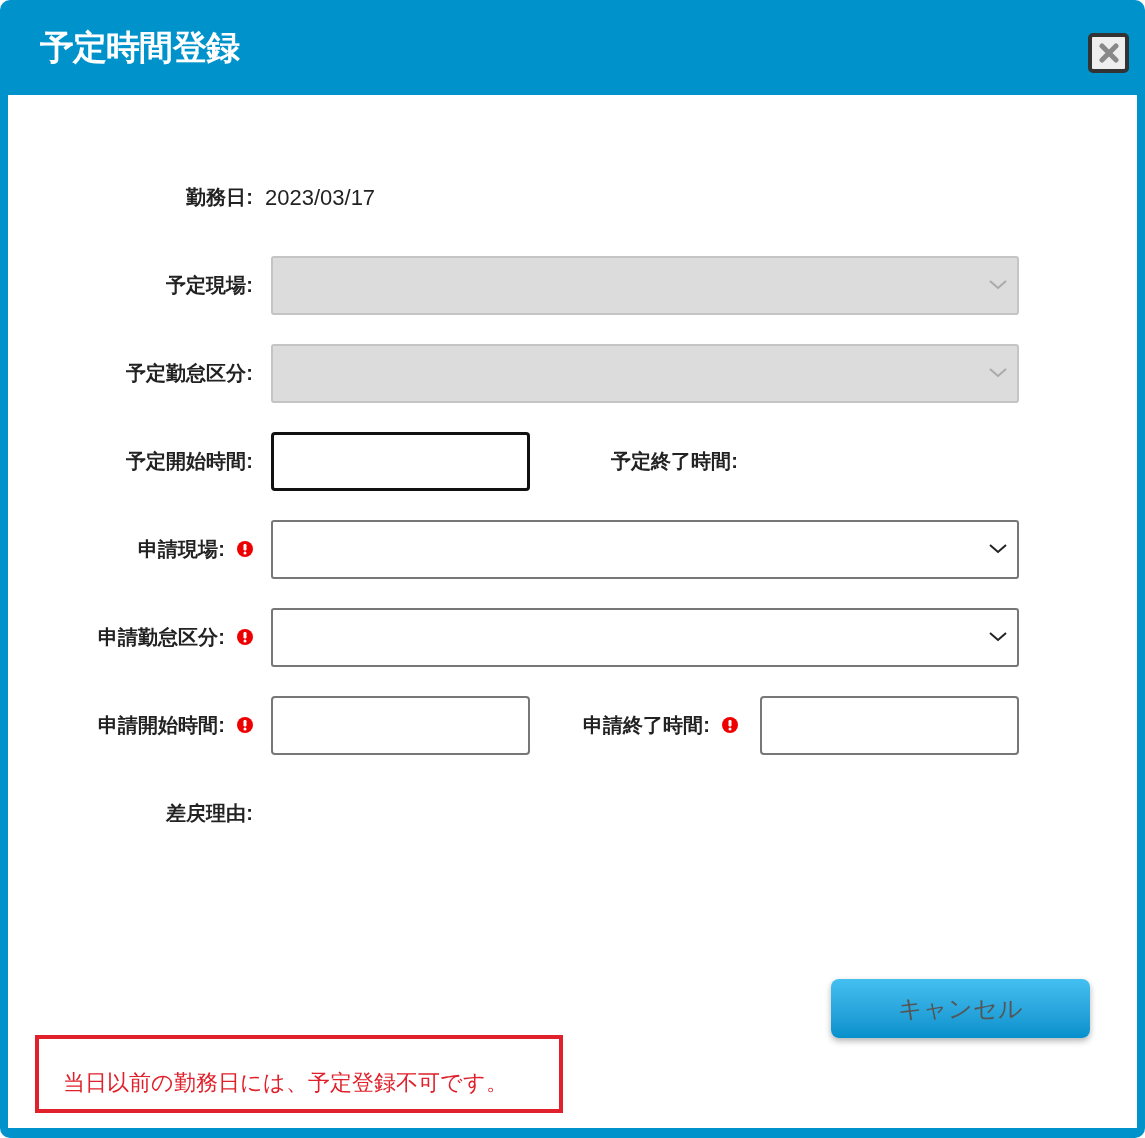  What do you see at coordinates (139, 47) in the screenshot?
I see `dialog-title: 予定時間登録` at bounding box center [139, 47].